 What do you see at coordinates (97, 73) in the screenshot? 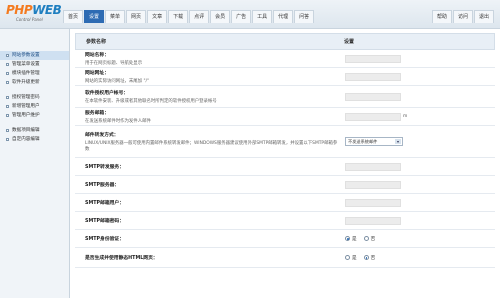
I see `setting-title: 网站网址：` at bounding box center [97, 73].